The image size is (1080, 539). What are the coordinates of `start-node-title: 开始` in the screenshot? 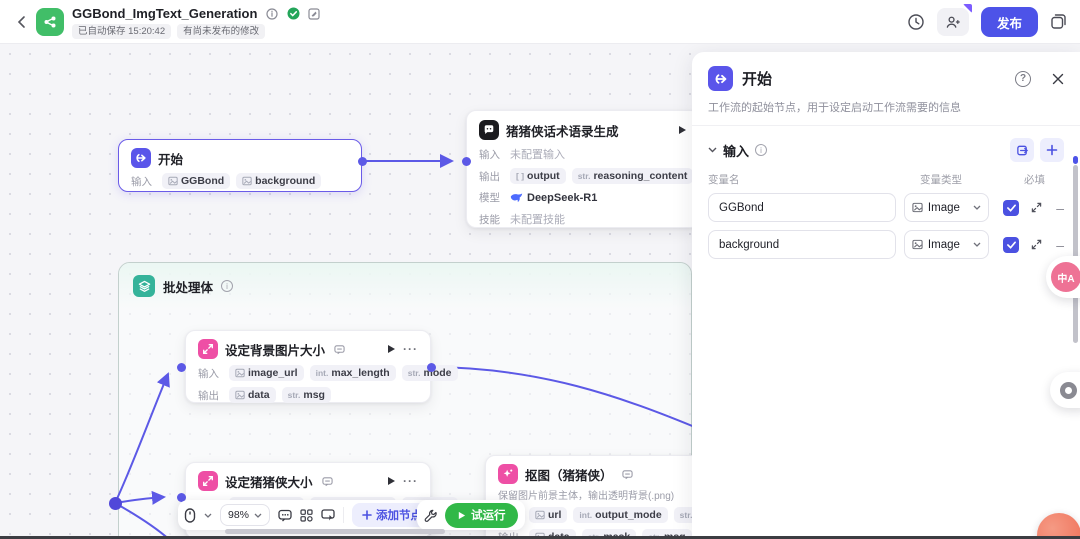 It's located at (171, 159).